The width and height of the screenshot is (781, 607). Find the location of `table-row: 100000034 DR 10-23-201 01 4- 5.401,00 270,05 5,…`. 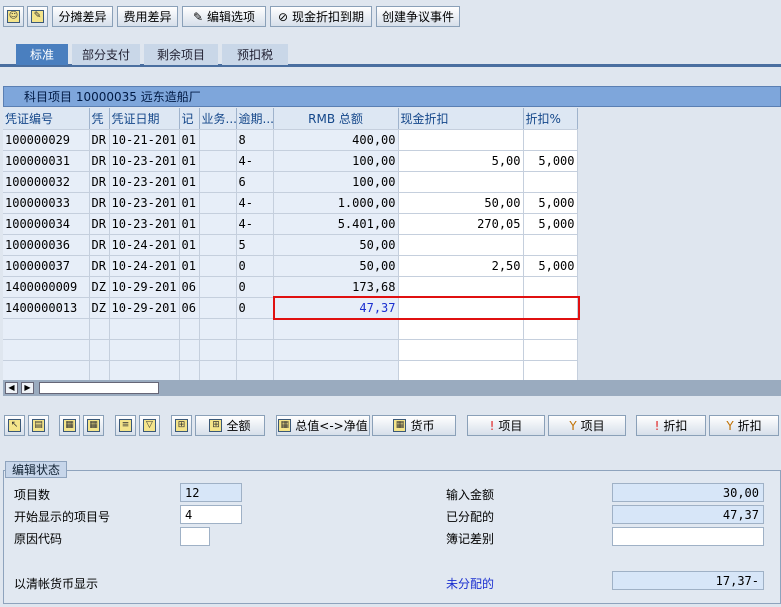

table-row: 100000034 DR 10-23-201 01 4- 5.401,00 270,05 5,… is located at coordinates (290, 224).